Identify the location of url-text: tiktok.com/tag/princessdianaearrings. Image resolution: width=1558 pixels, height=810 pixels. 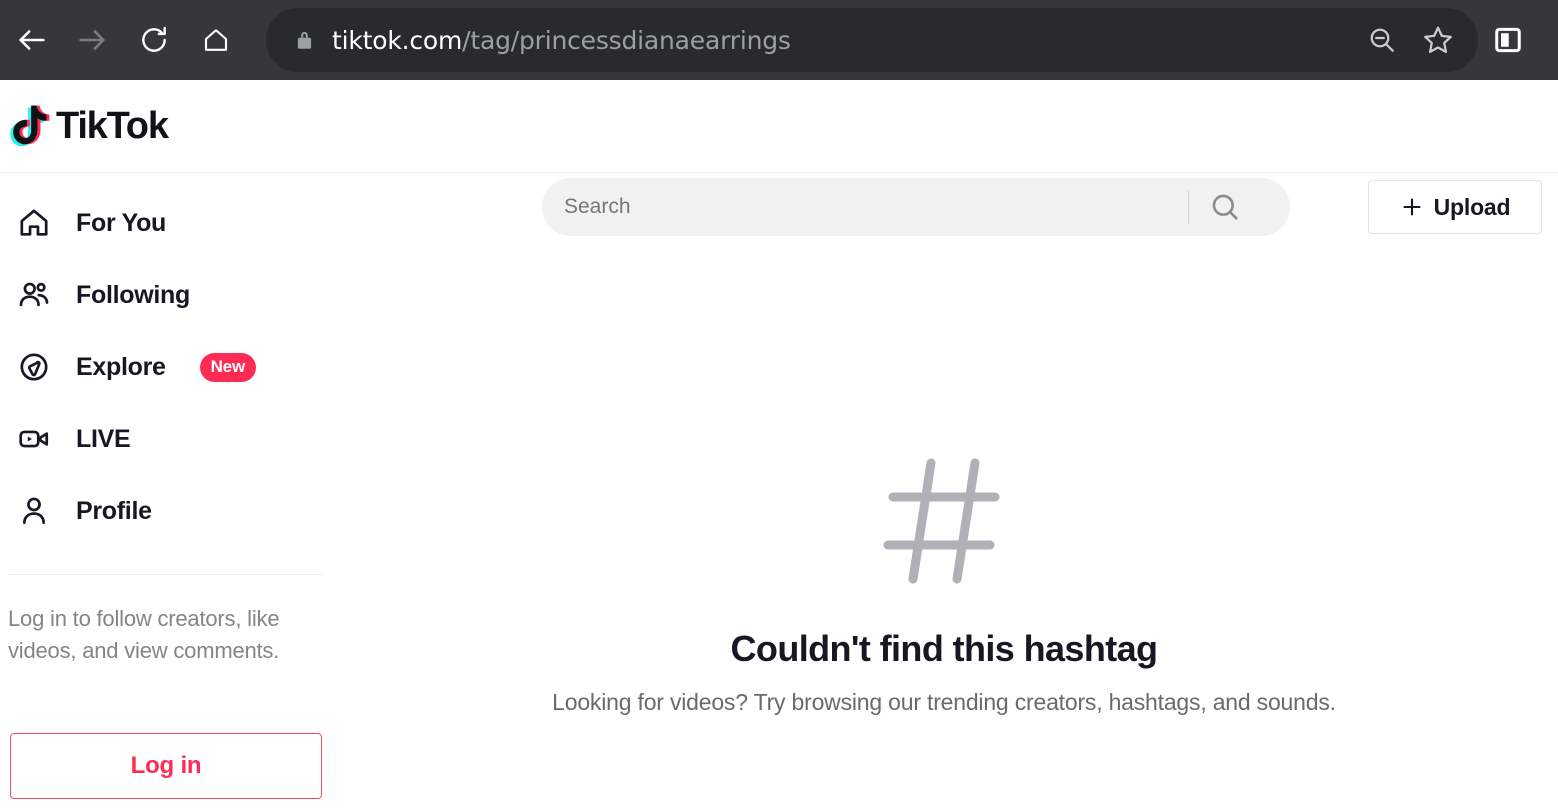
(561, 40).